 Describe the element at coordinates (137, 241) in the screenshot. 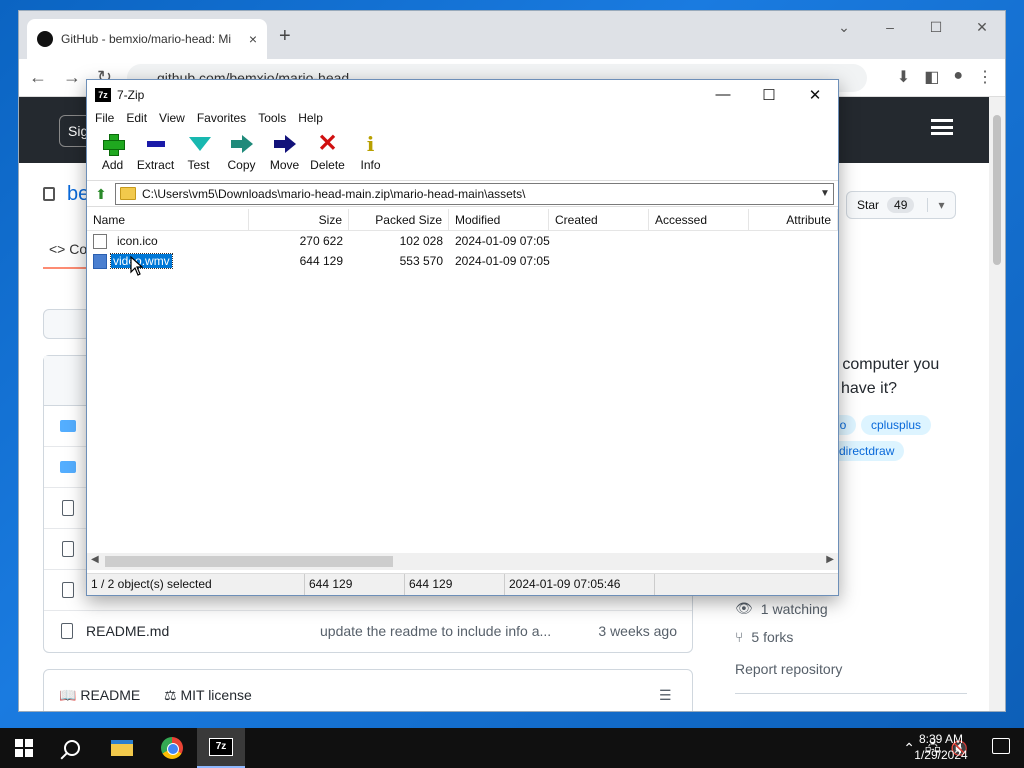

I see `file-name: icon.ico` at that location.